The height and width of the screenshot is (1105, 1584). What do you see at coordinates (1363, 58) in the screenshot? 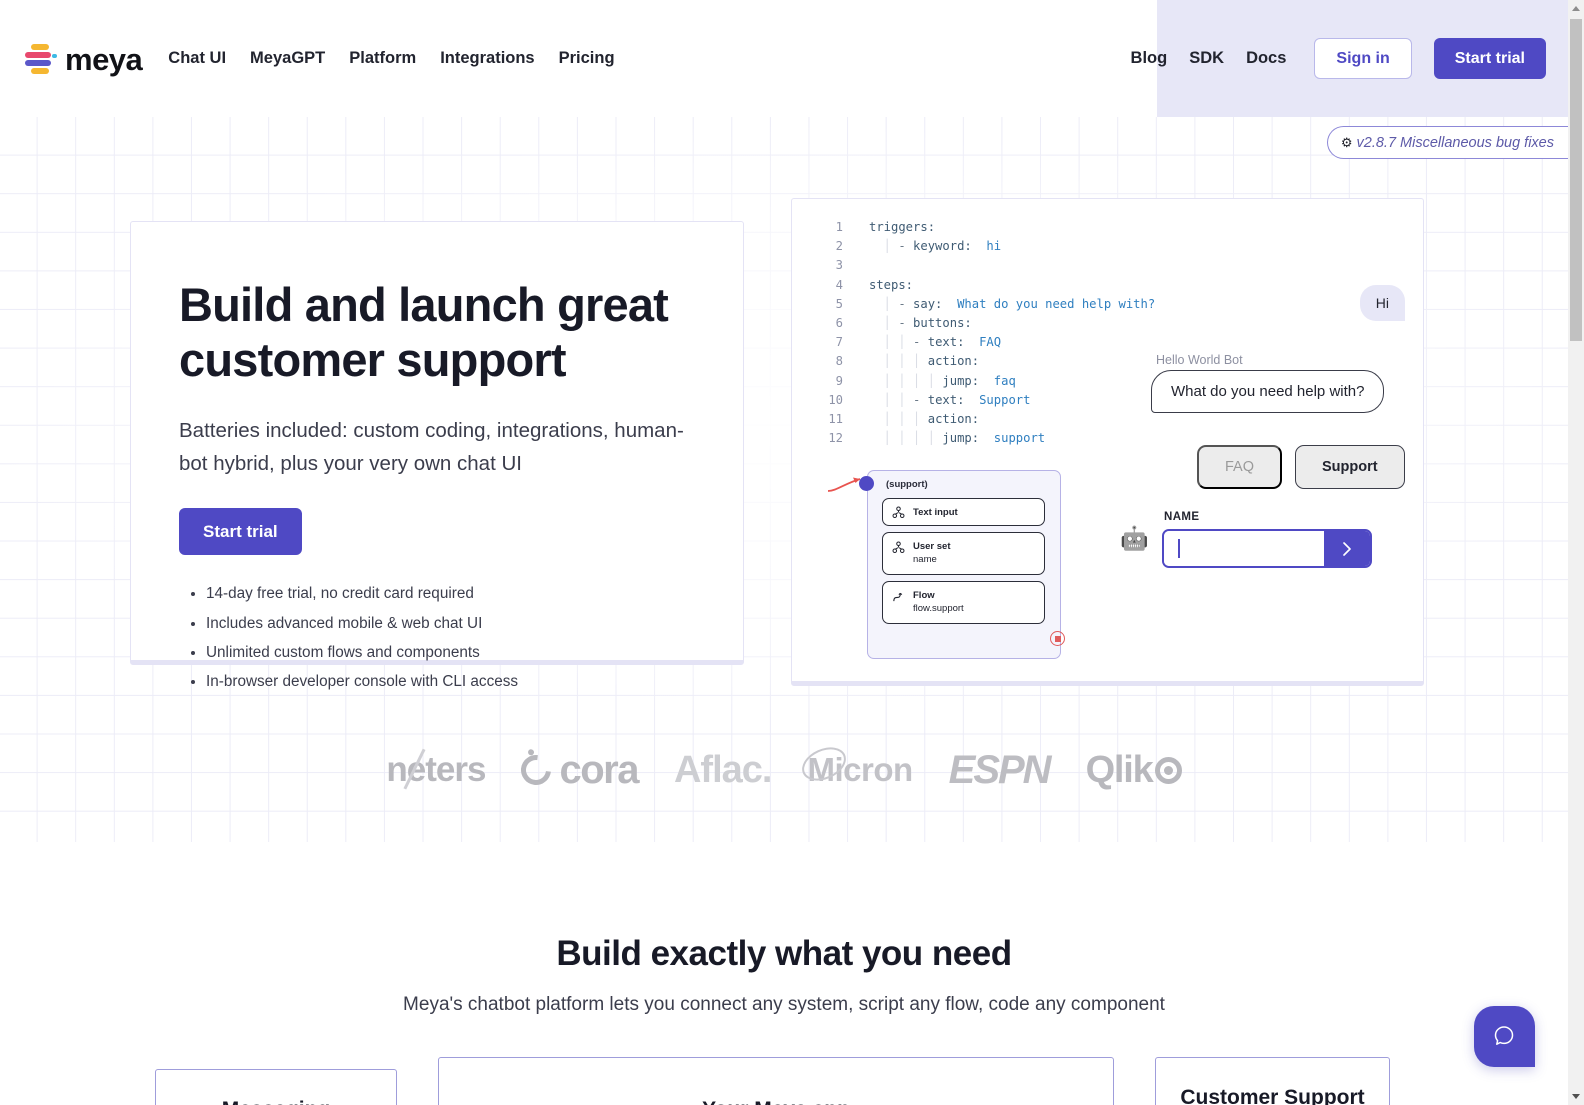
I see `sign-in-button: Sign in` at bounding box center [1363, 58].